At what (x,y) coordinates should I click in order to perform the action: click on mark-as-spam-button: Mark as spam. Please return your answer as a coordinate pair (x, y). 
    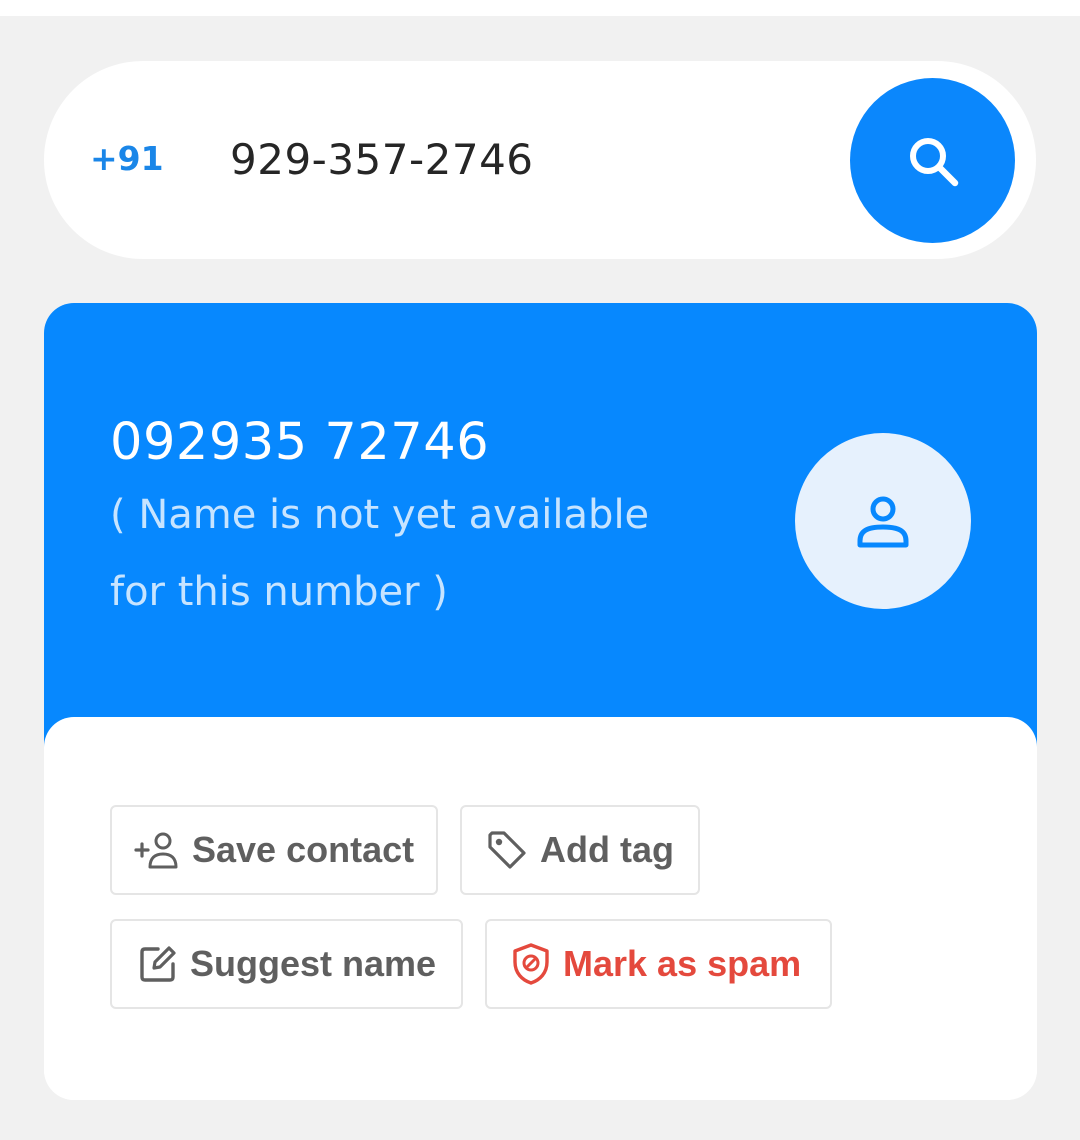
    Looking at the image, I should click on (658, 964).